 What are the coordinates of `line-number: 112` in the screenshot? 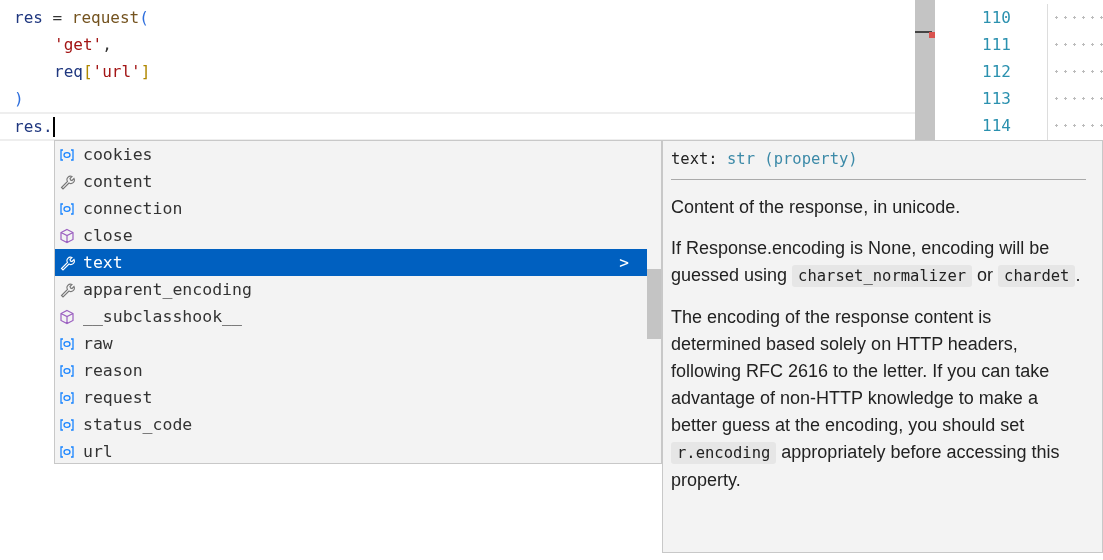 It's located at (996, 72).